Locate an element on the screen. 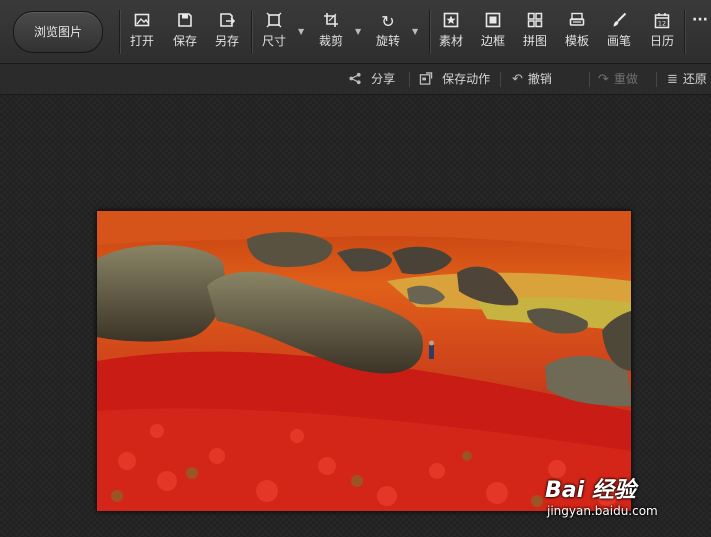 The image size is (711, 537). restore-button: ≣ 还原 is located at coordinates (687, 79).